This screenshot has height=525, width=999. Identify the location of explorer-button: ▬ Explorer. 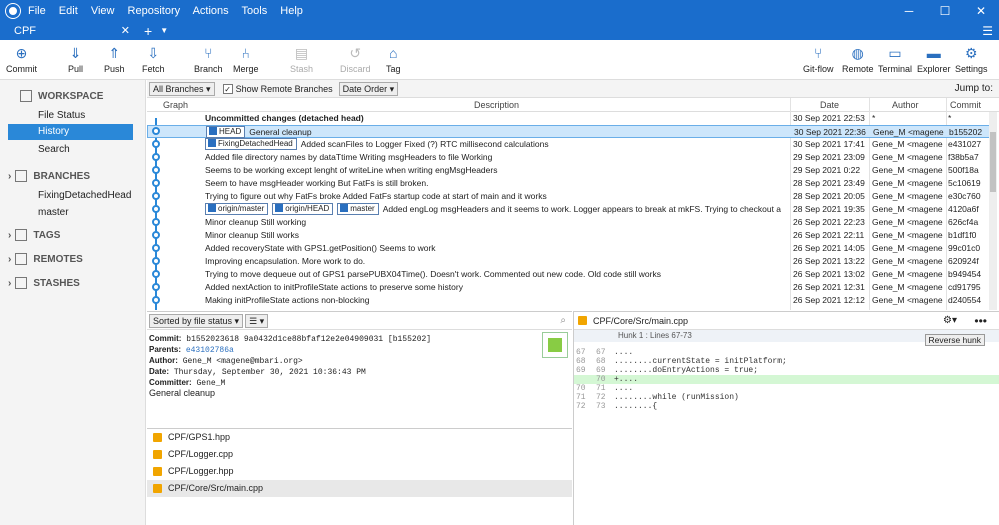
(934, 59).